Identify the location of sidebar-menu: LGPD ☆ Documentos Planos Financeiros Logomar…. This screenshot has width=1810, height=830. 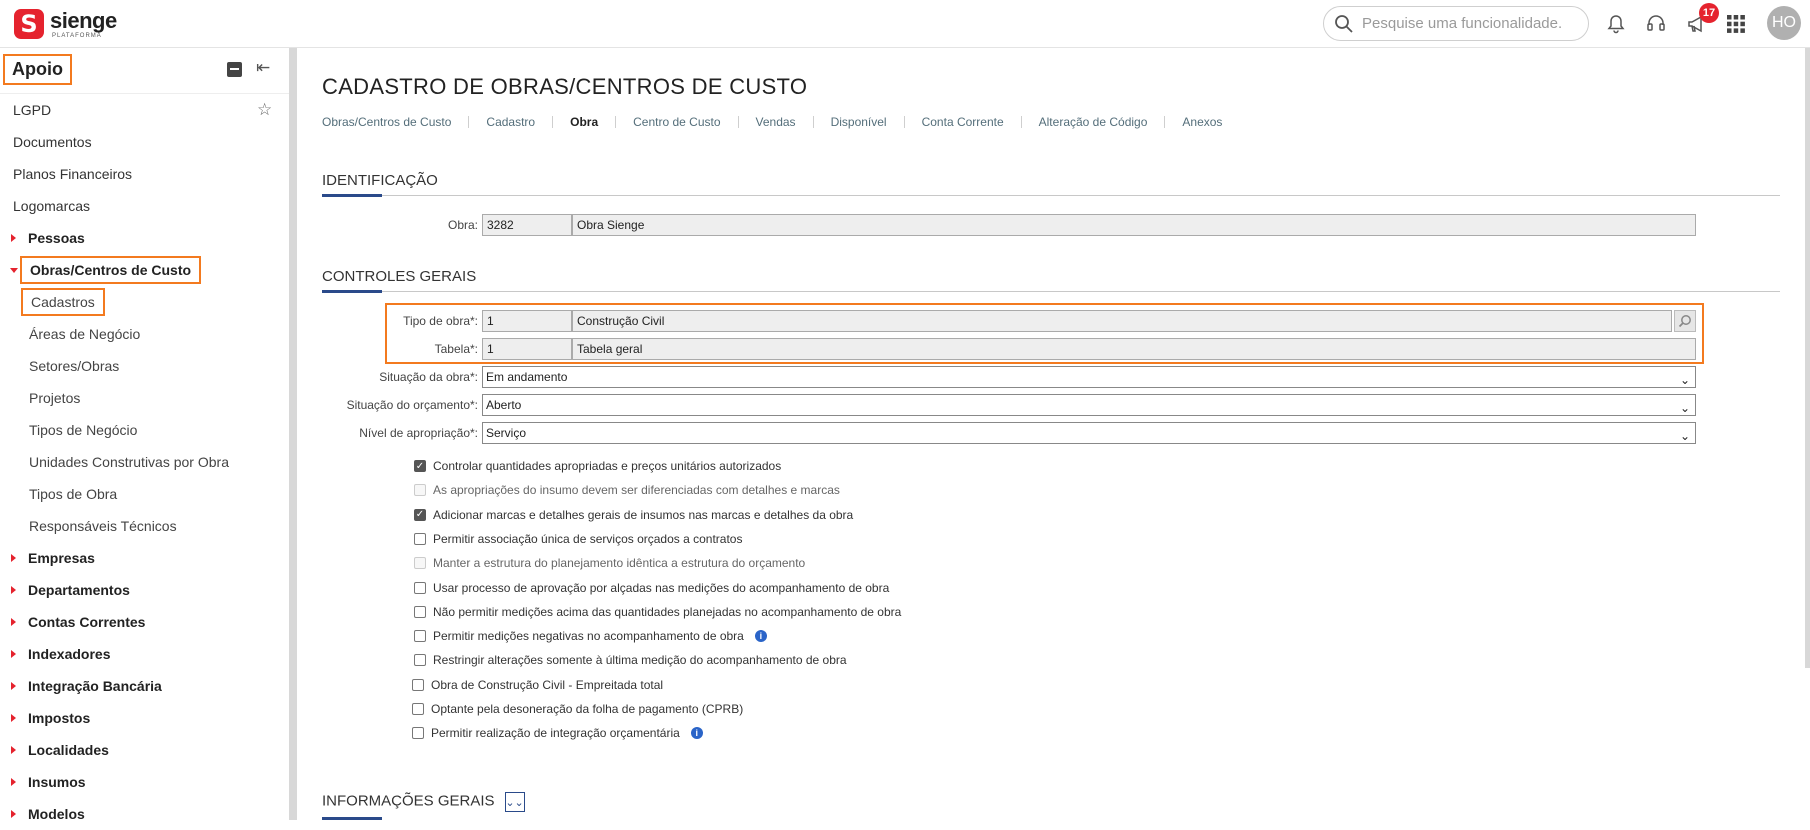
(148, 462).